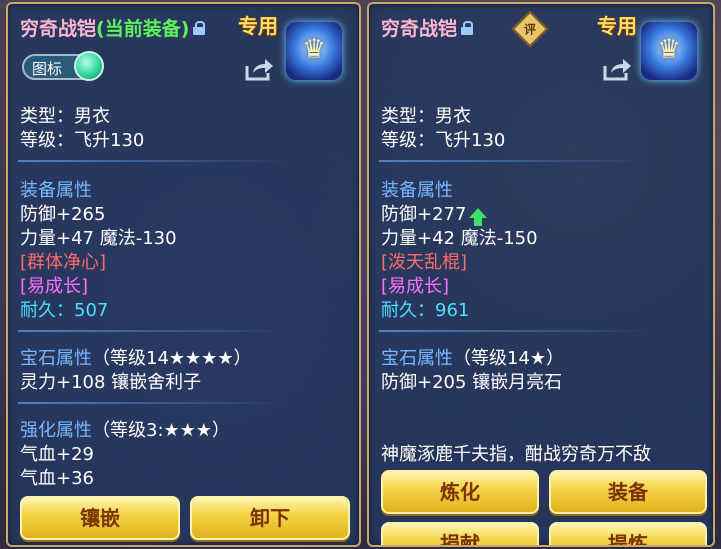 Image resolution: width=721 pixels, height=549 pixels. What do you see at coordinates (628, 492) in the screenshot?
I see `equip-button: 装备` at bounding box center [628, 492].